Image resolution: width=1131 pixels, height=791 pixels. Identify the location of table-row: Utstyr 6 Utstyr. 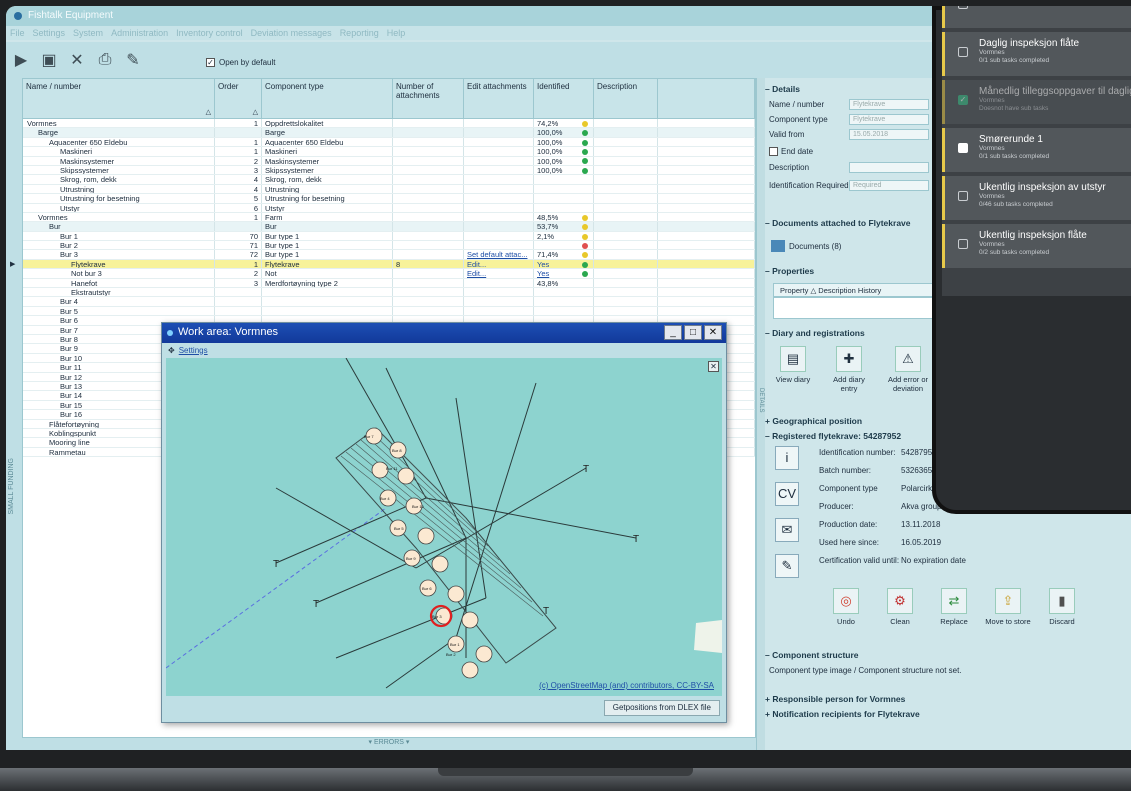
(389, 208).